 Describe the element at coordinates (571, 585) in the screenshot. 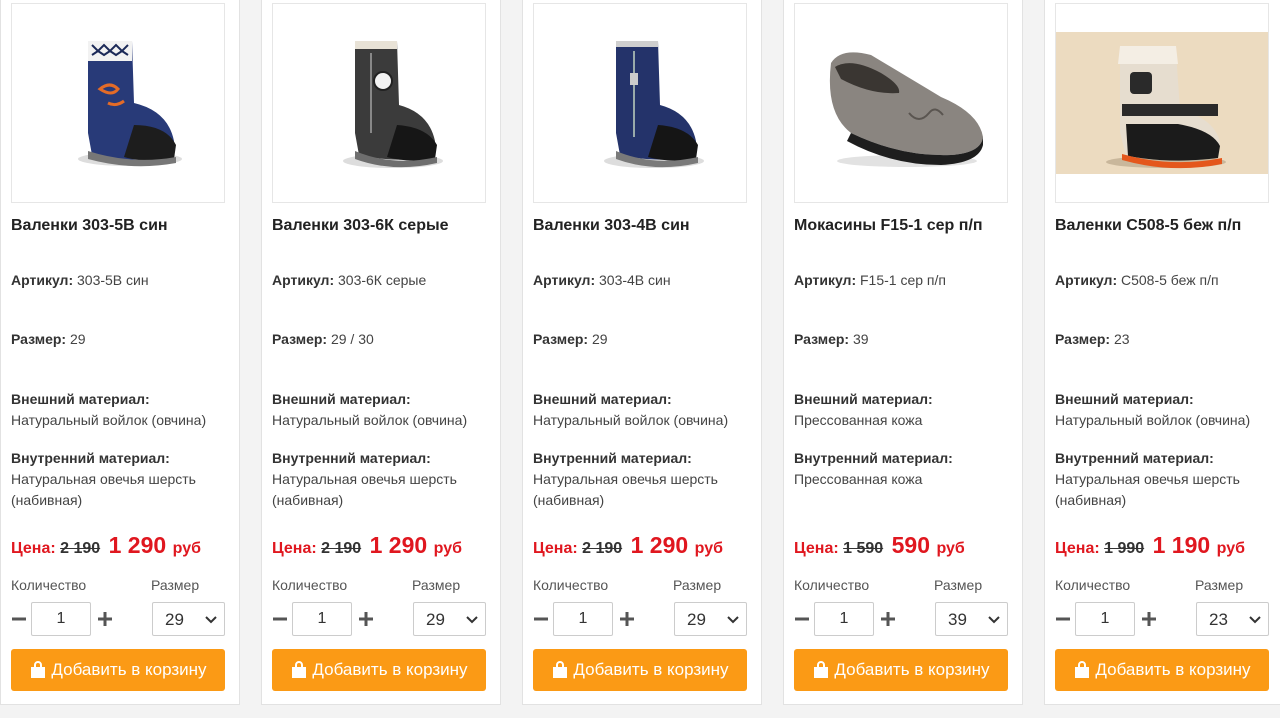

I see `quantity-label: Количество` at that location.